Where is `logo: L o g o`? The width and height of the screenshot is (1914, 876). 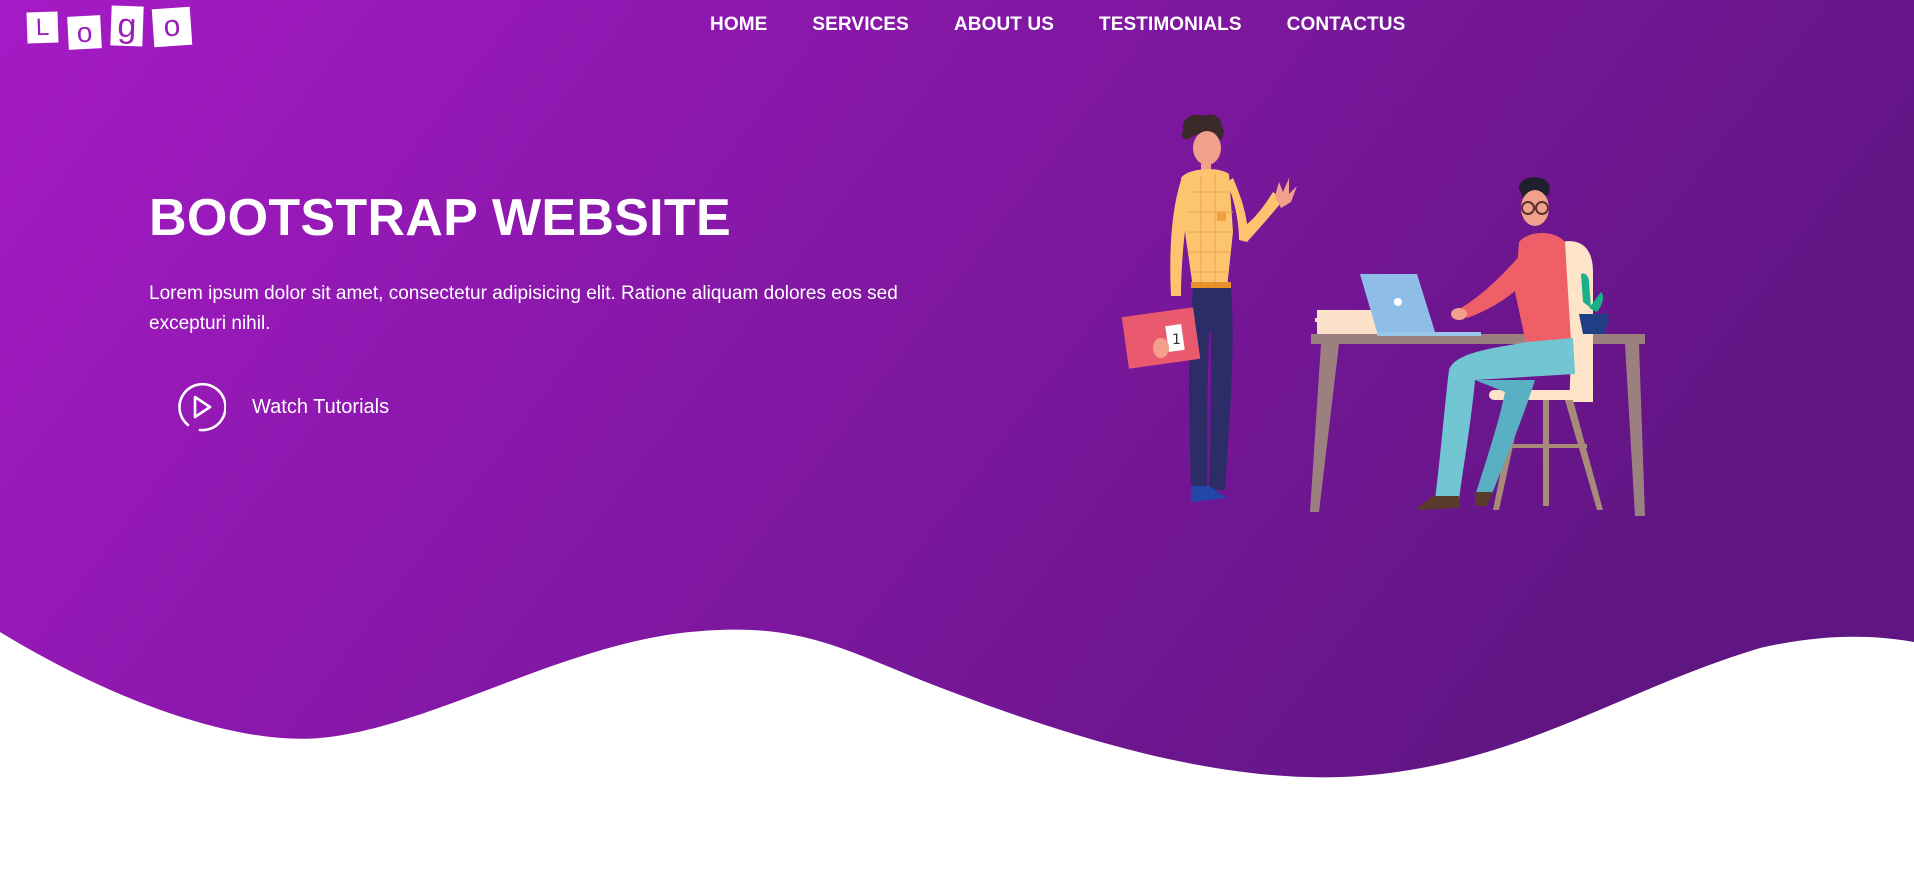 logo: L o g o is located at coordinates (109, 27).